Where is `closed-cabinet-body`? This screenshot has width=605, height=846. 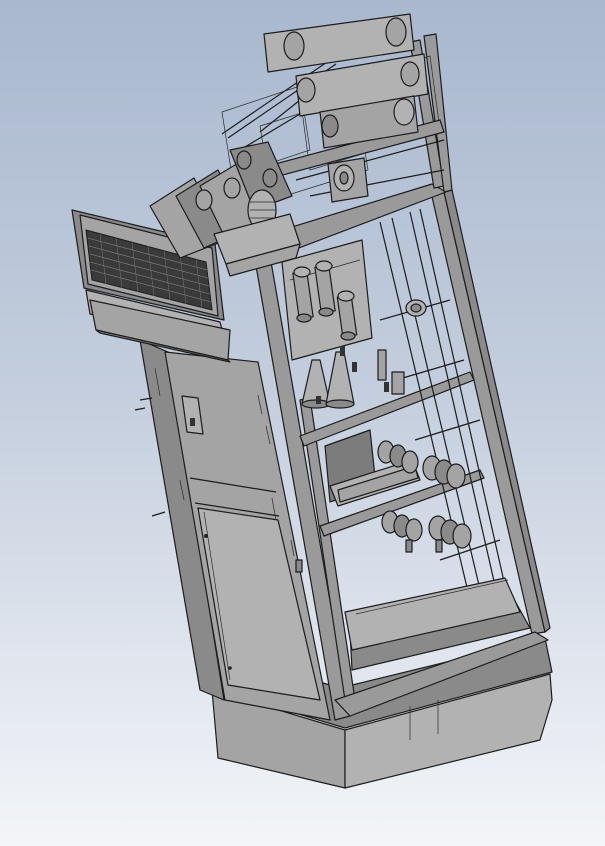
closed-cabinet-body is located at coordinates (232, 530).